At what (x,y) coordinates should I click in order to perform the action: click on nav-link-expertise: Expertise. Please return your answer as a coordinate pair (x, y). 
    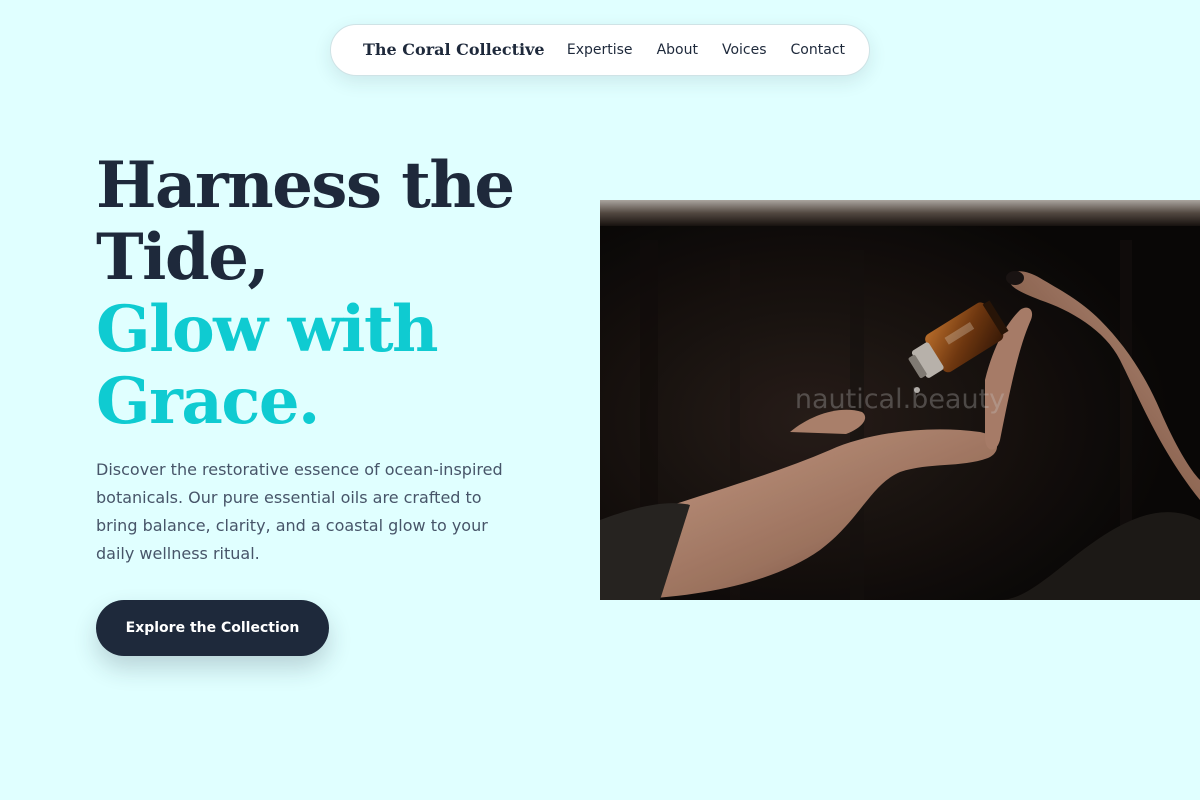
    Looking at the image, I should click on (600, 50).